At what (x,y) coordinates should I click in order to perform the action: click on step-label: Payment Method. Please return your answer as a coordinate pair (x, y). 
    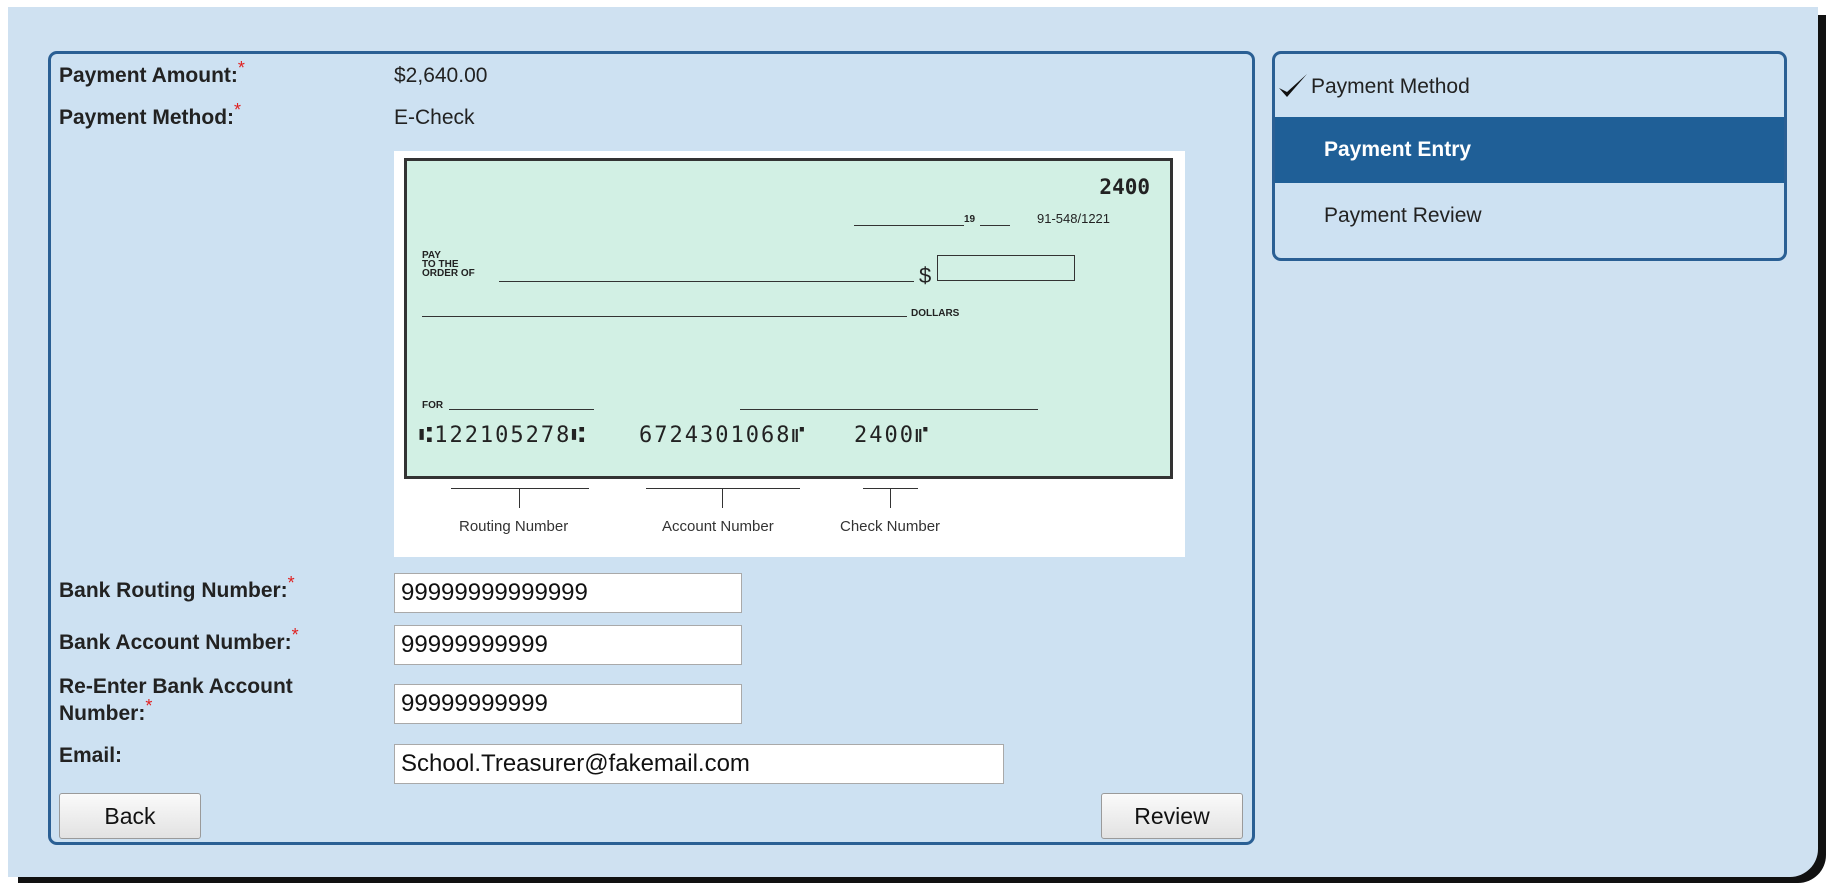
    Looking at the image, I should click on (1390, 86).